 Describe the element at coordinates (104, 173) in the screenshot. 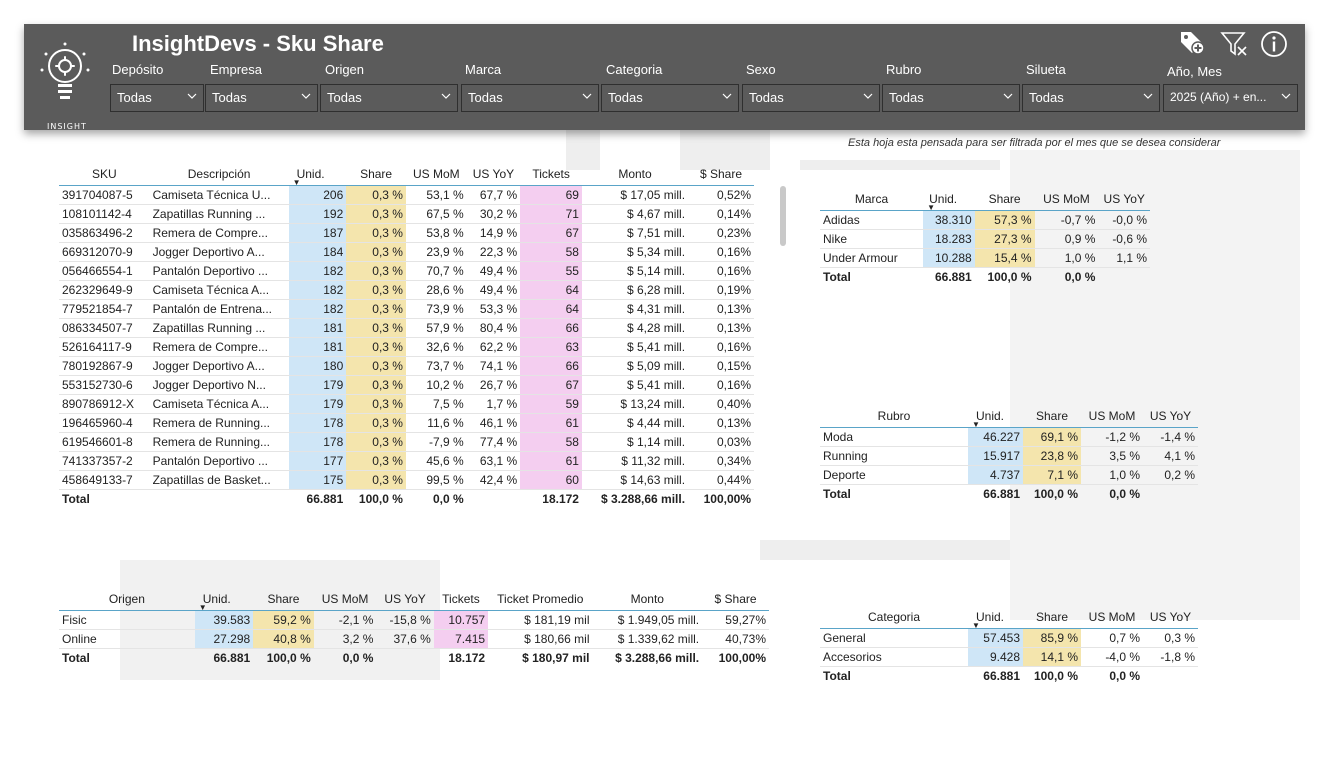

I see `col-header: SKU` at that location.